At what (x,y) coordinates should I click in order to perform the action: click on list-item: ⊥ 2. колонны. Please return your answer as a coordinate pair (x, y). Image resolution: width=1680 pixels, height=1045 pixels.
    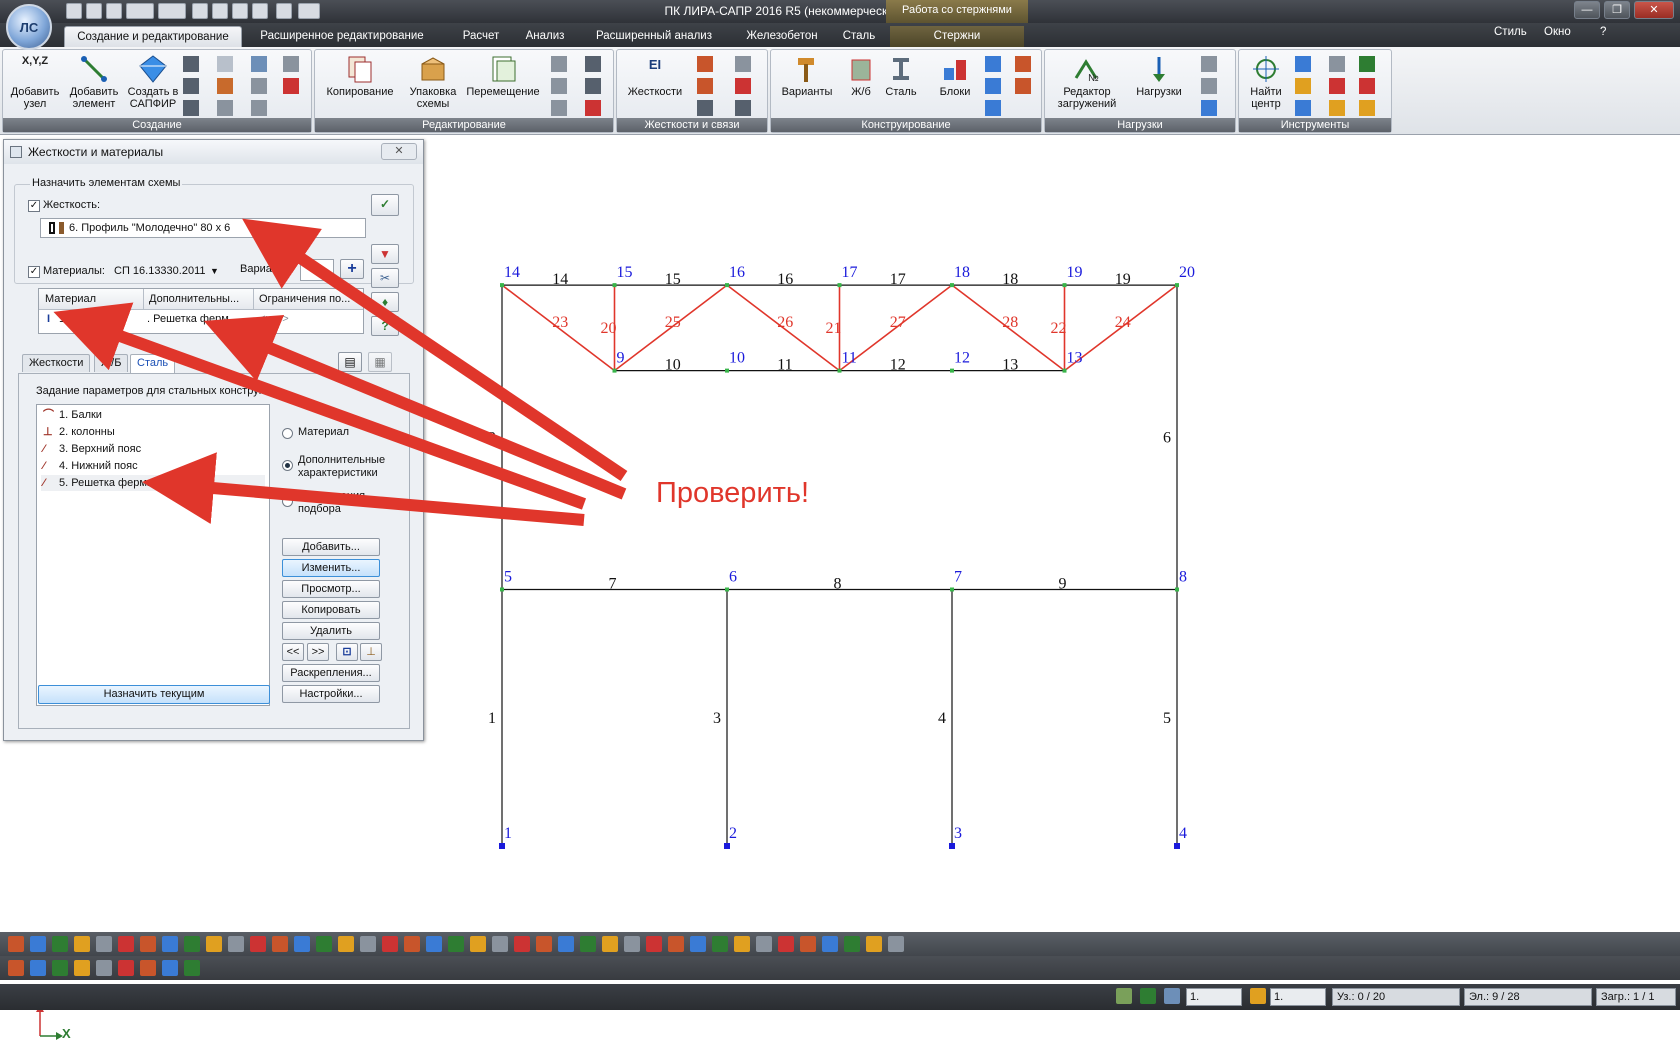
    Looking at the image, I should click on (79, 432).